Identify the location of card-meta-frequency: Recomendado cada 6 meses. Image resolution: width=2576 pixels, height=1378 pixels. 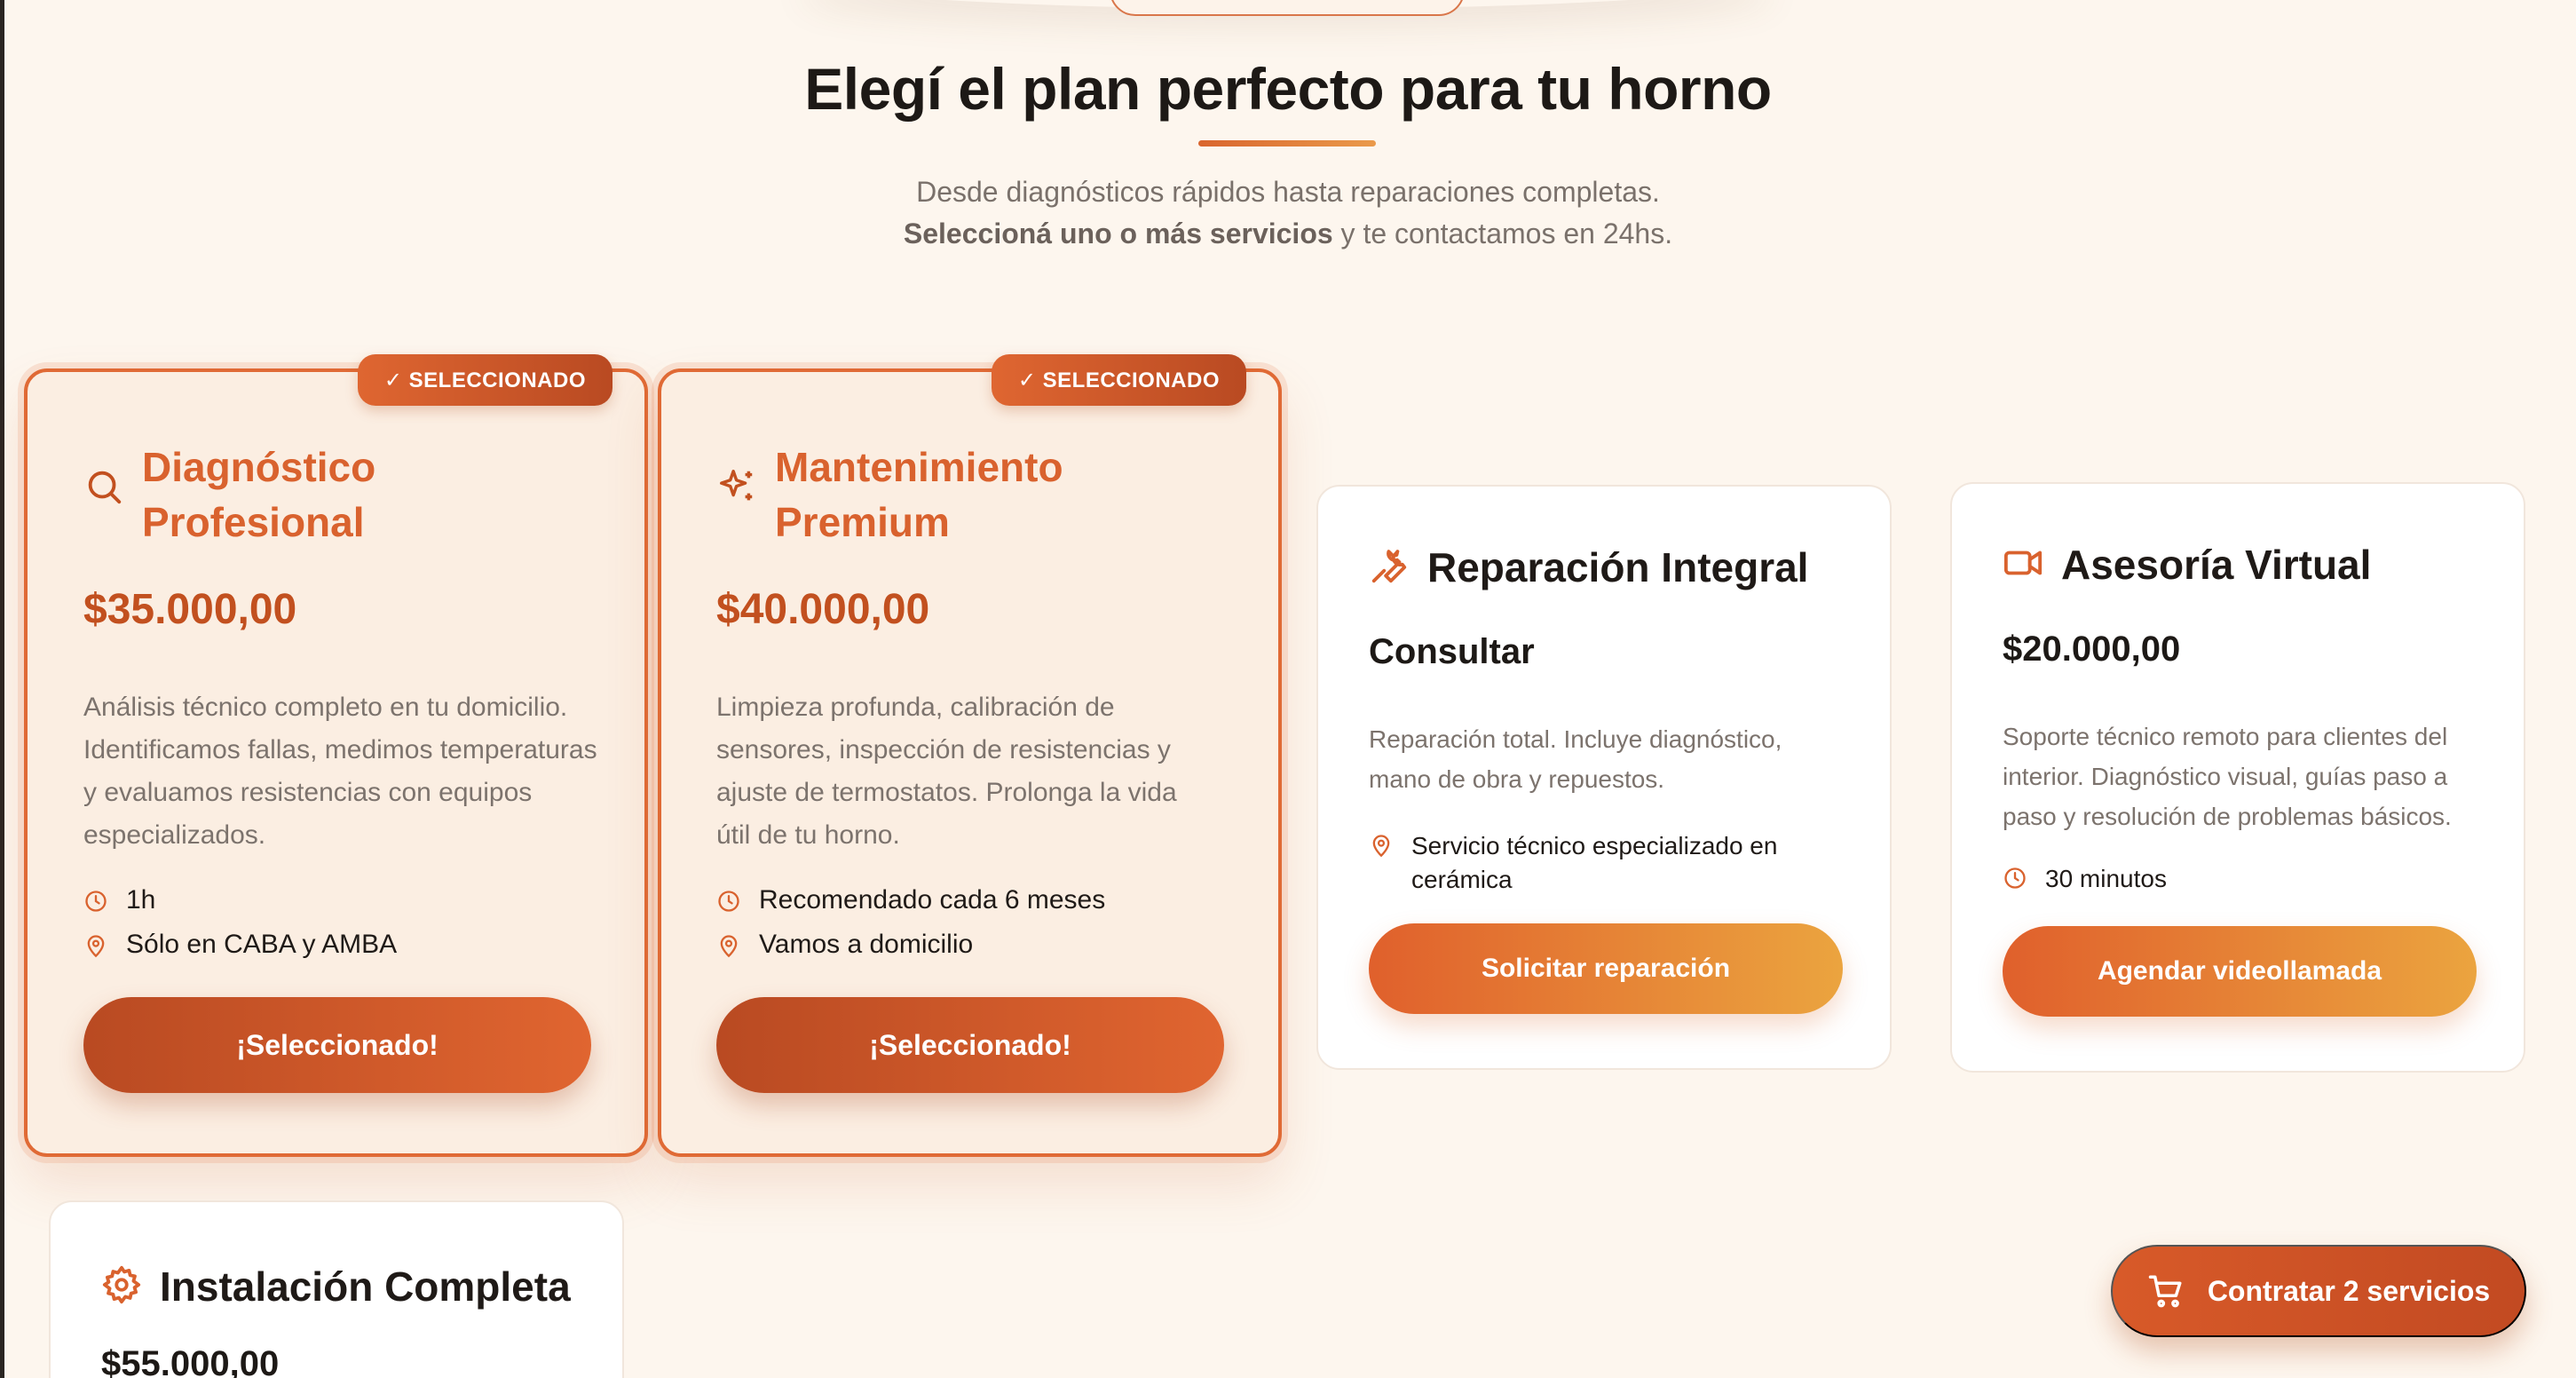
(910, 900).